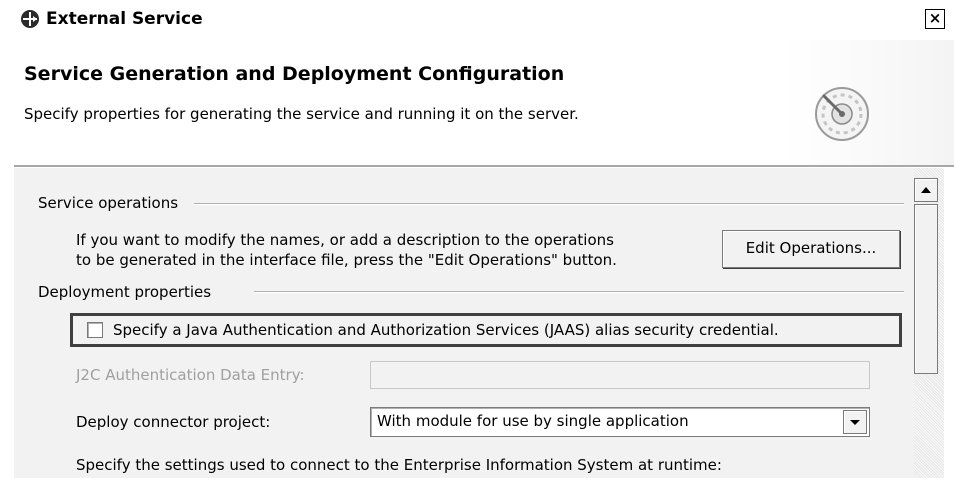 The width and height of the screenshot is (954, 478). I want to click on service-operations-rule, so click(549, 204).